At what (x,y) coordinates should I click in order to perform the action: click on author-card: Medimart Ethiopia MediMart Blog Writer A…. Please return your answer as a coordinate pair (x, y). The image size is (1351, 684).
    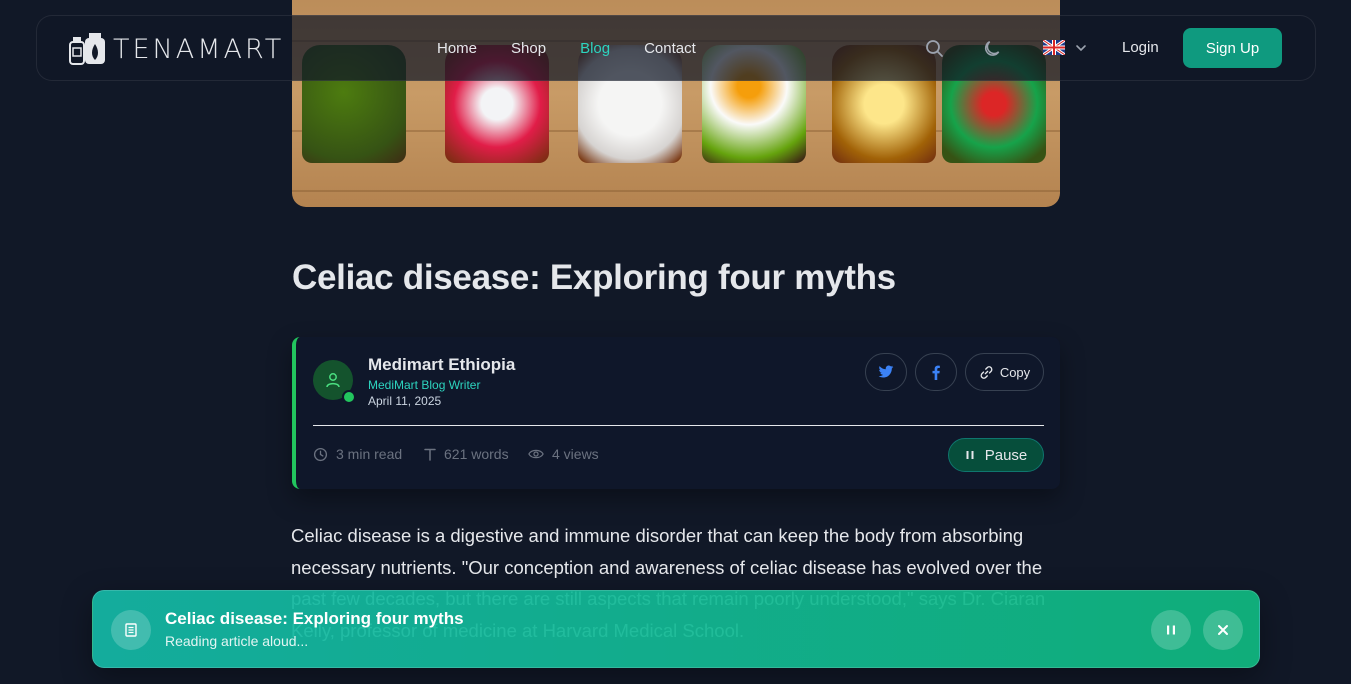
    Looking at the image, I should click on (676, 413).